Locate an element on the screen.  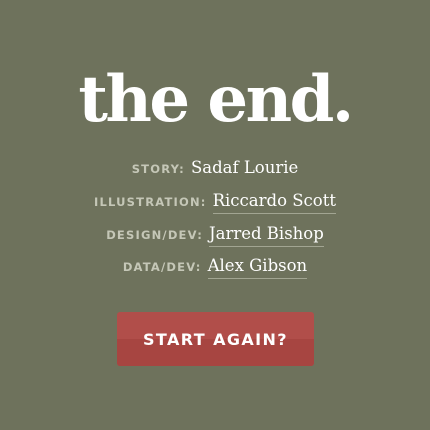
credit-role-label: DATA/DEV: is located at coordinates (162, 267).